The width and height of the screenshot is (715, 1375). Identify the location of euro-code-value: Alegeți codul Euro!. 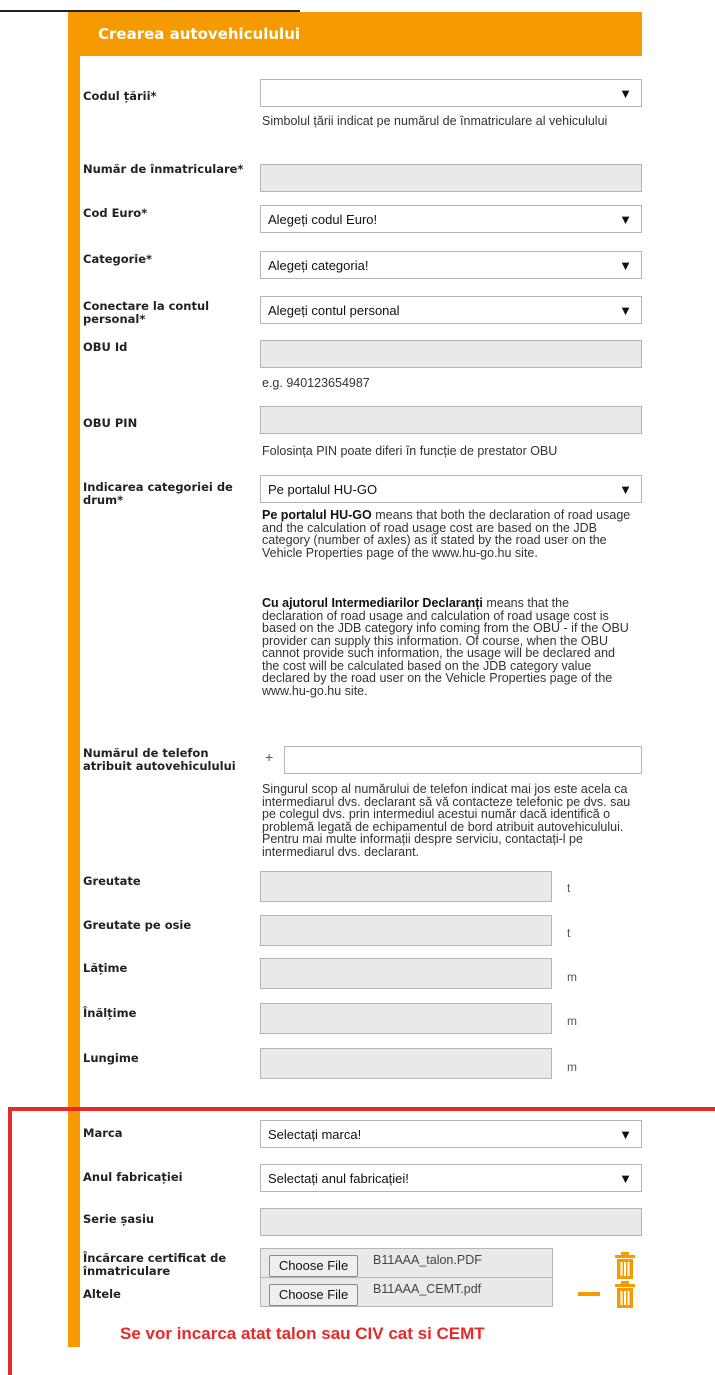
(323, 219).